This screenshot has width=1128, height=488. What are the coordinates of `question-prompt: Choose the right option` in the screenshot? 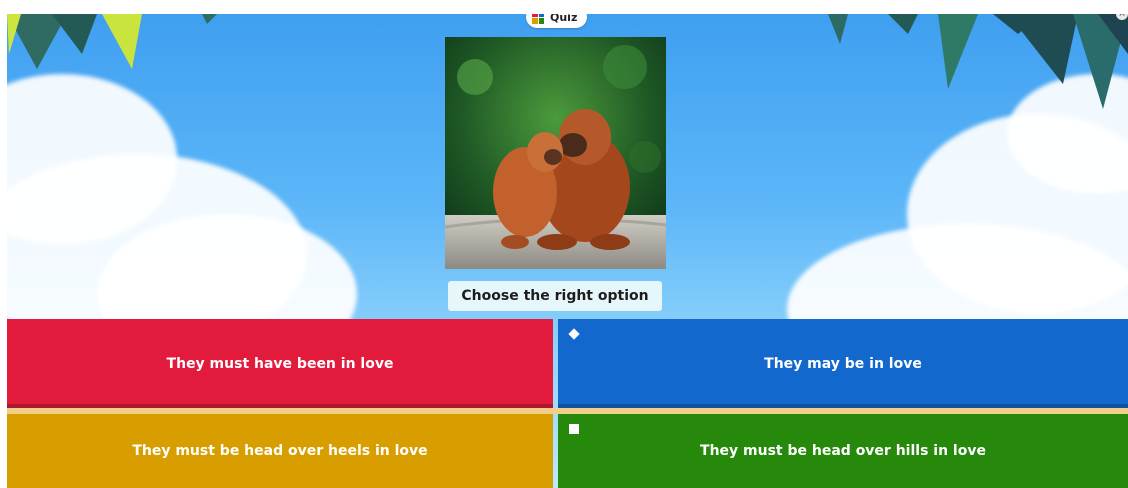 It's located at (555, 296).